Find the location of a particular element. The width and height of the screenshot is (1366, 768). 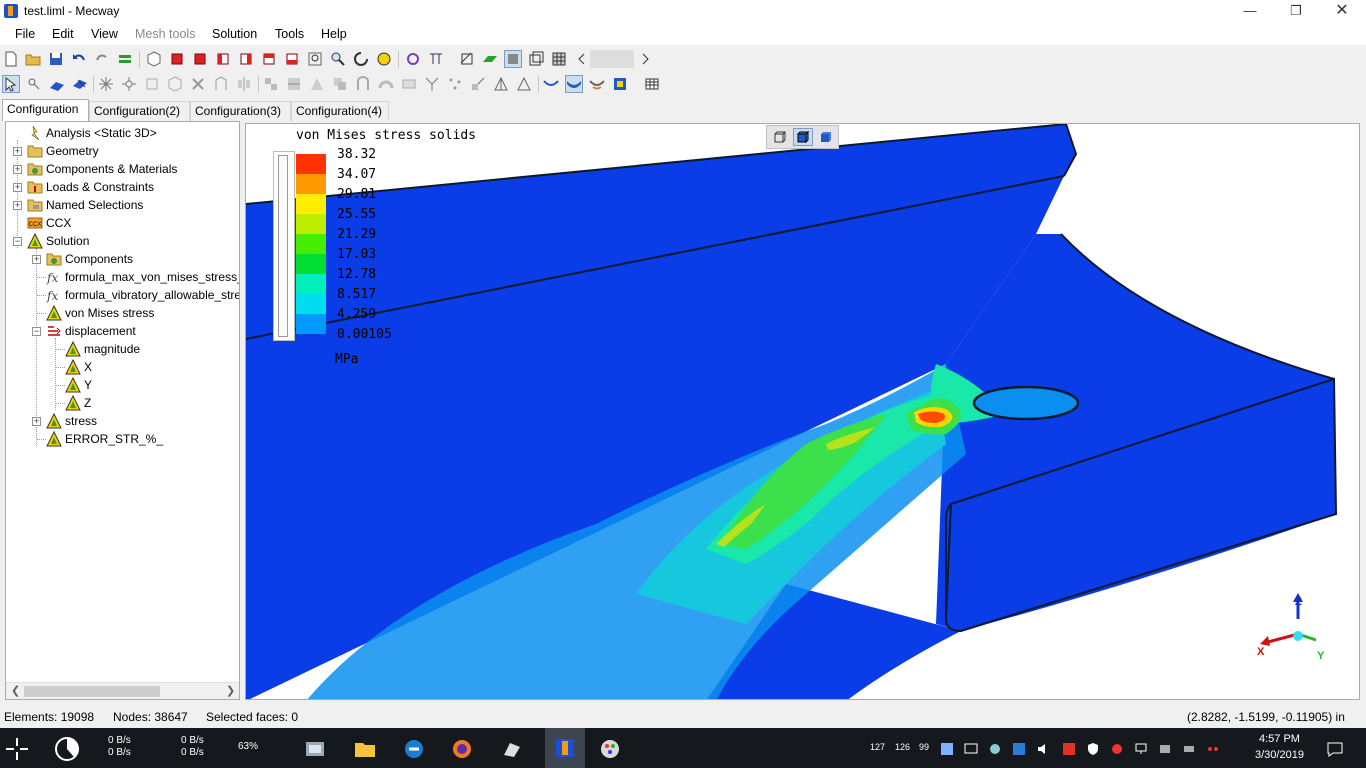

film-icon is located at coordinates (620, 84).